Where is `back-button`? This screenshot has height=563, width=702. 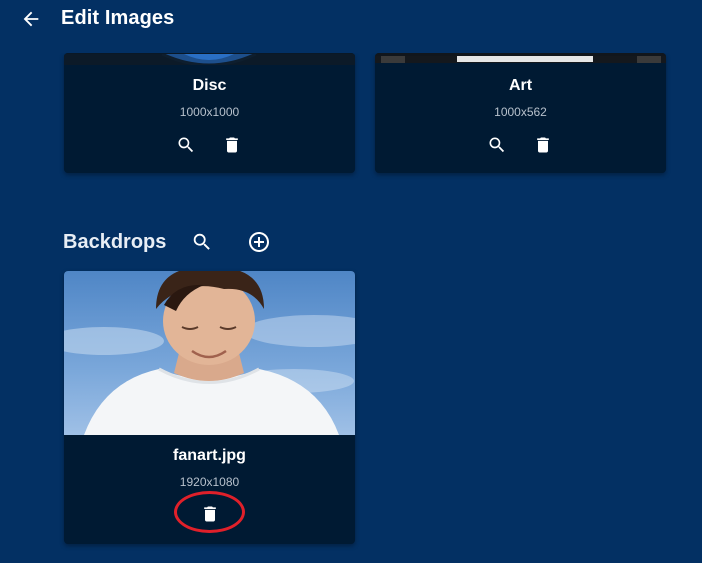 back-button is located at coordinates (31, 19).